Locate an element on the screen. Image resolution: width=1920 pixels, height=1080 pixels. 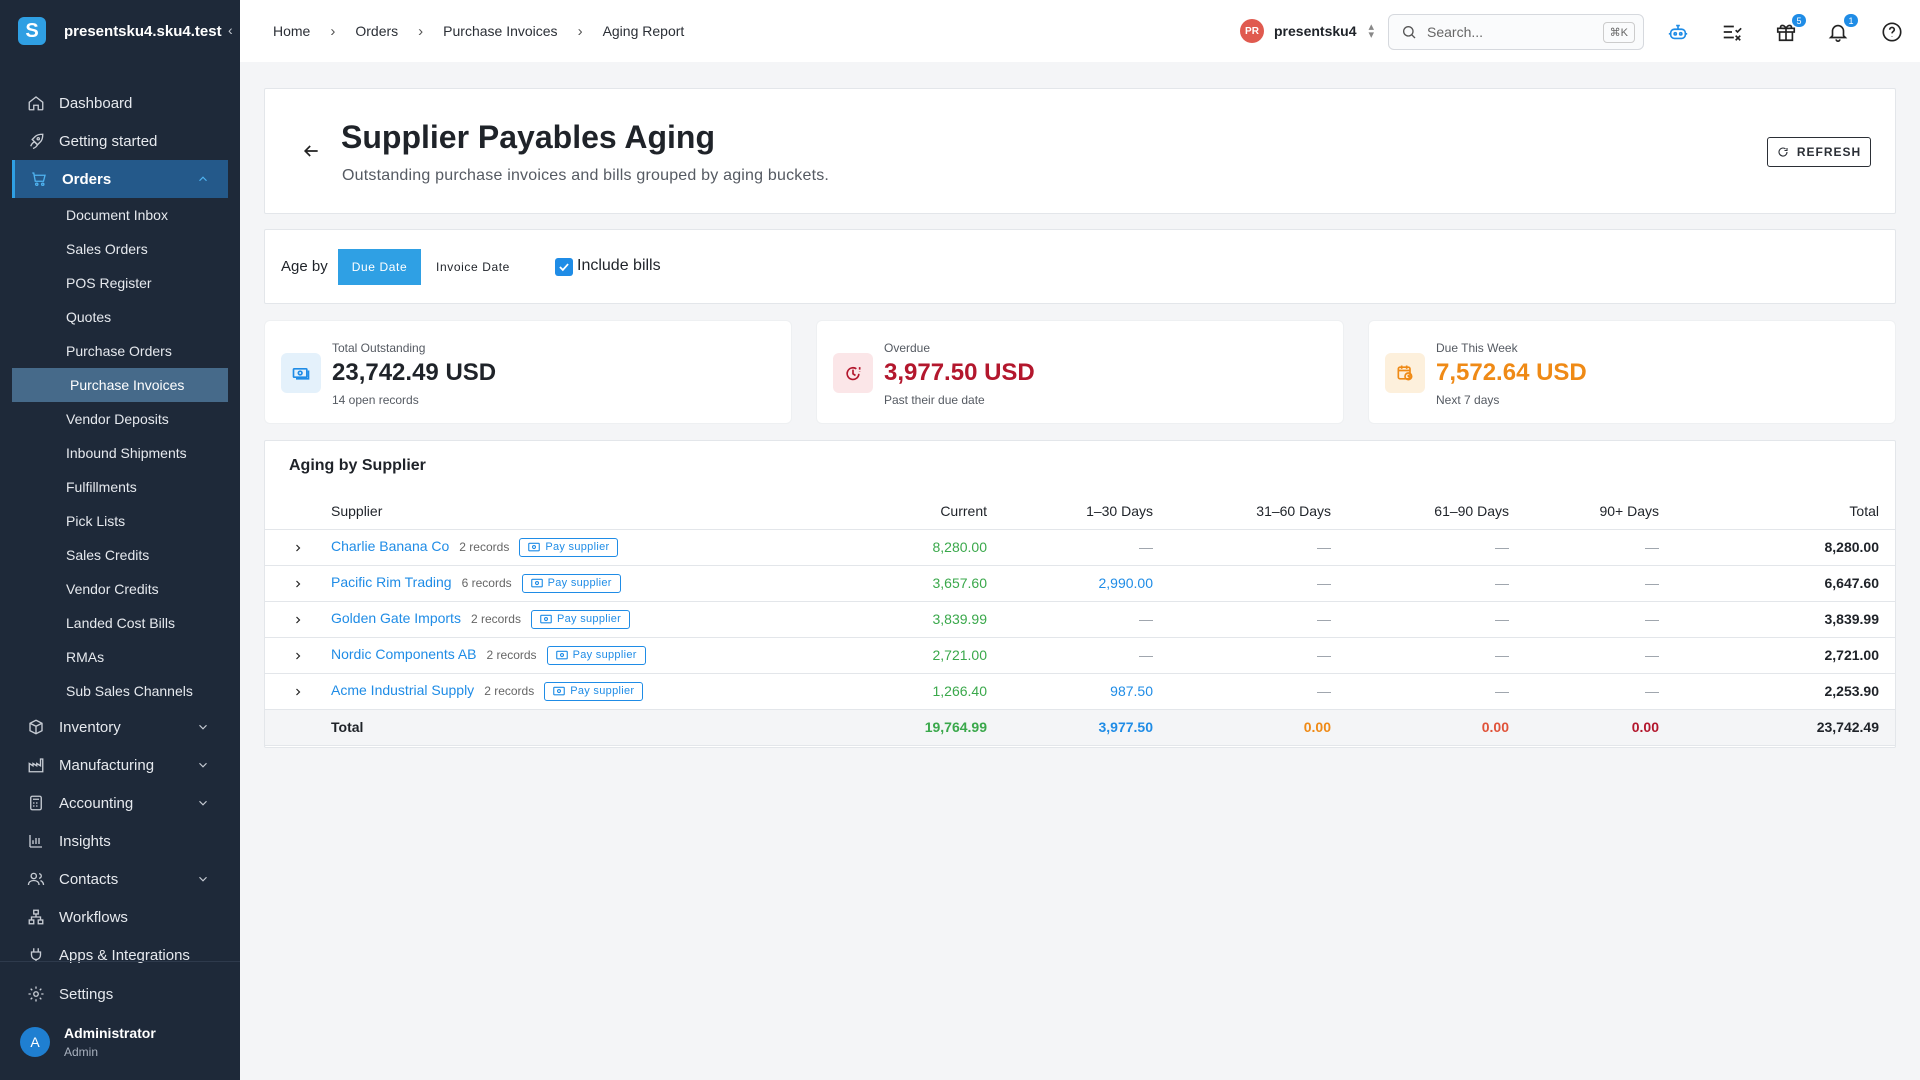
sidebar-item-contacts: Contacts is located at coordinates (120, 879).